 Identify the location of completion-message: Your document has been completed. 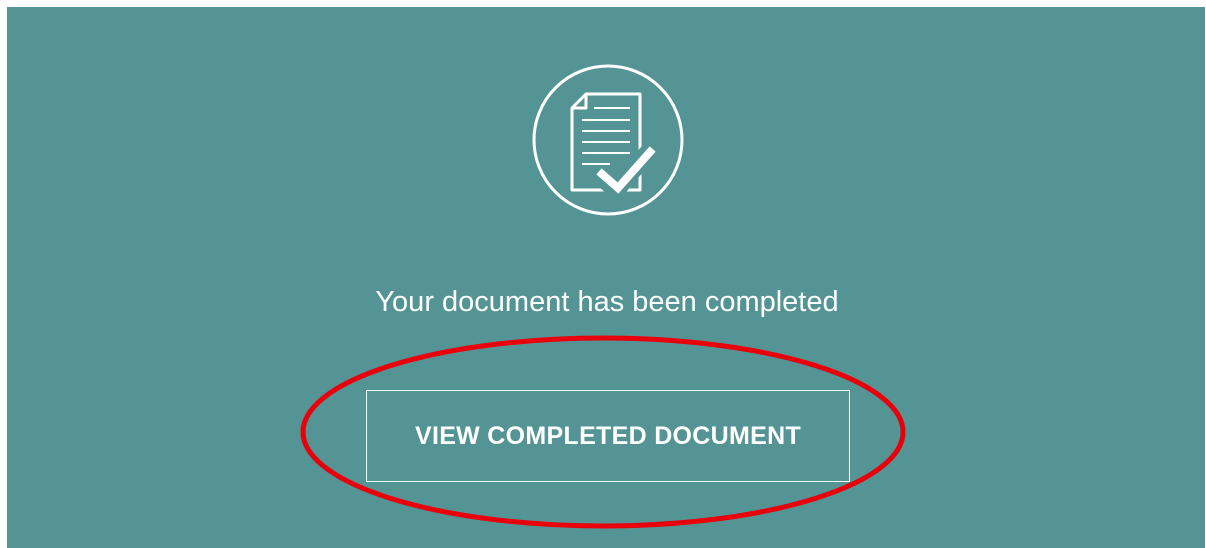
(607, 302).